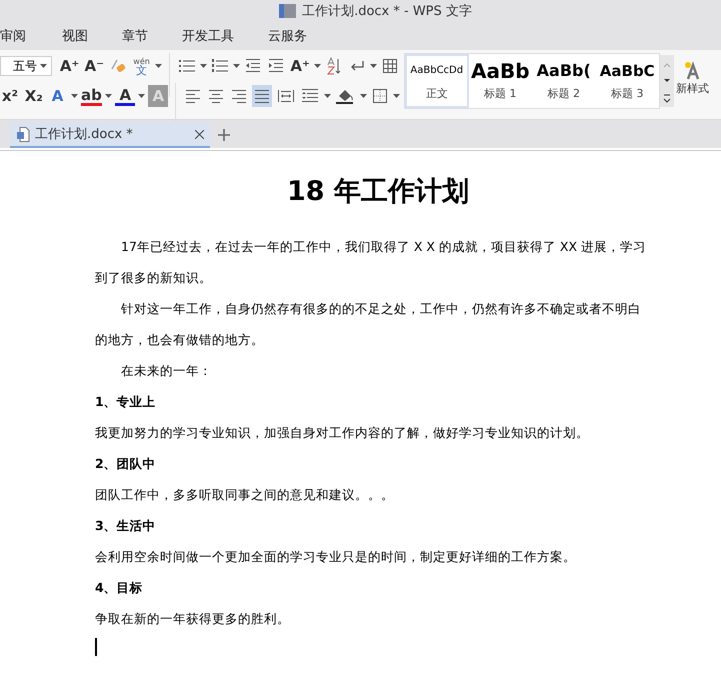 This screenshot has width=721, height=683. I want to click on line-spacing-icon, so click(310, 96).